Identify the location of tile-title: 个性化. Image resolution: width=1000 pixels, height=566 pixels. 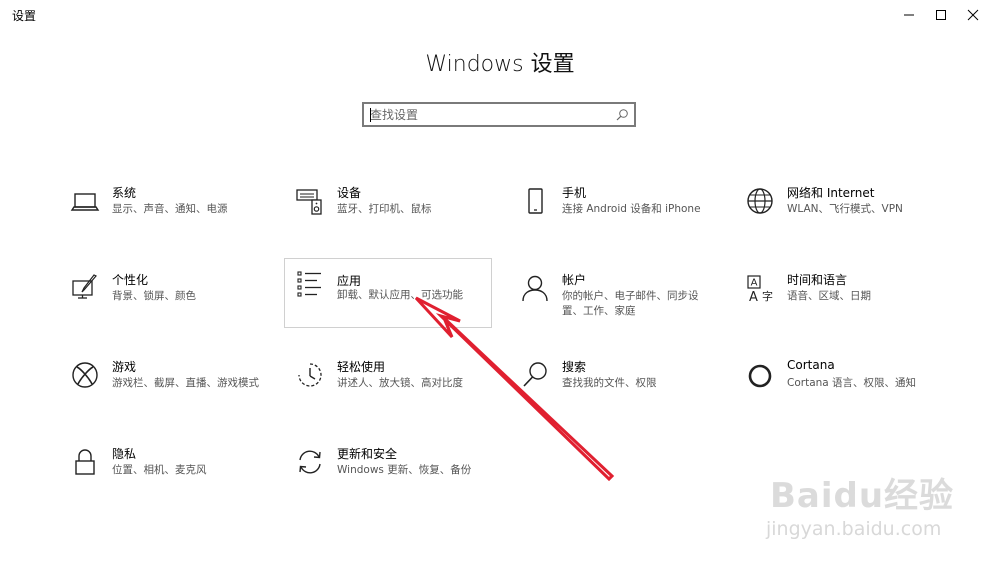
(130, 280).